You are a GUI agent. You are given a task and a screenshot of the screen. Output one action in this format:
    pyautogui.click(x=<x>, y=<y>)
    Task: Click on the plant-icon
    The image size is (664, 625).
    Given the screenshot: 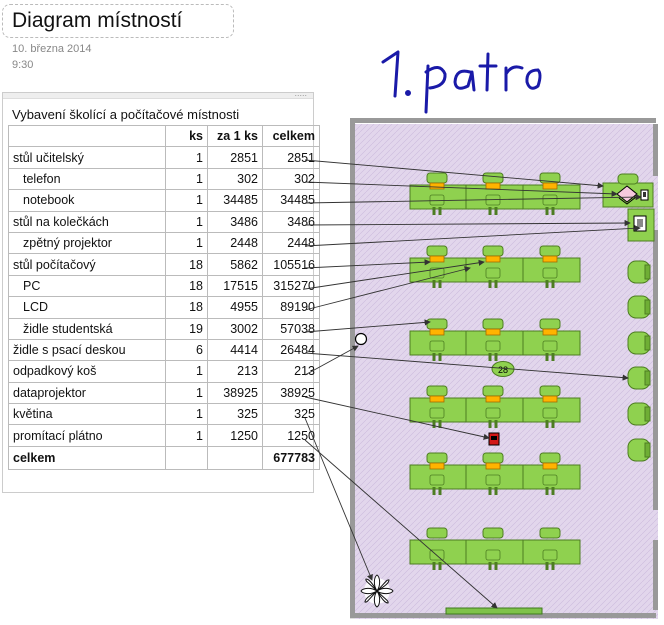 What is the action you would take?
    pyautogui.click(x=377, y=591)
    